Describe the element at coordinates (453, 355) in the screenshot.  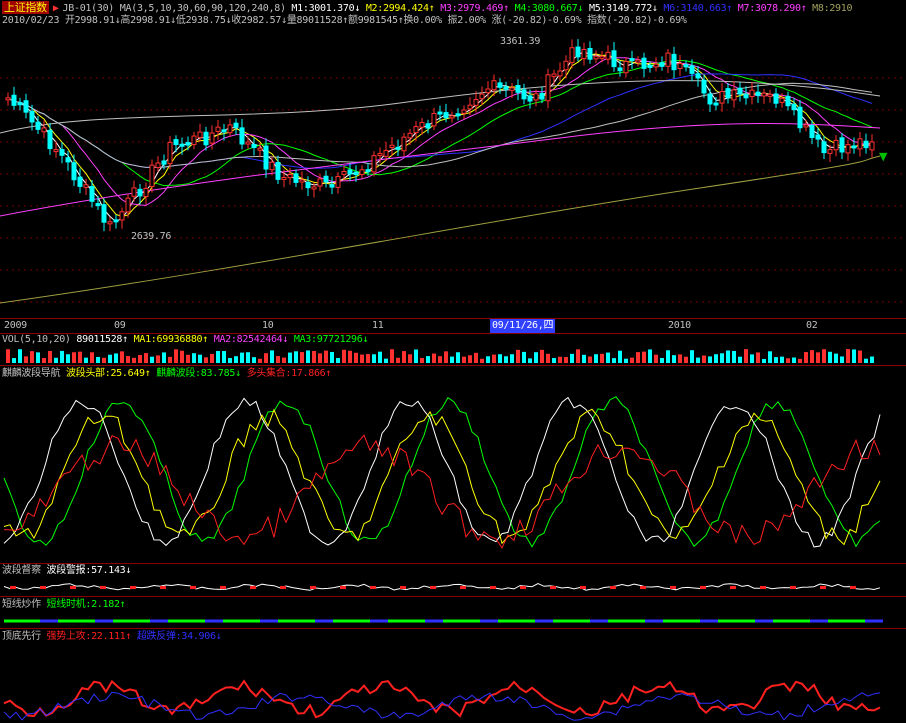
I see `volume-chart` at that location.